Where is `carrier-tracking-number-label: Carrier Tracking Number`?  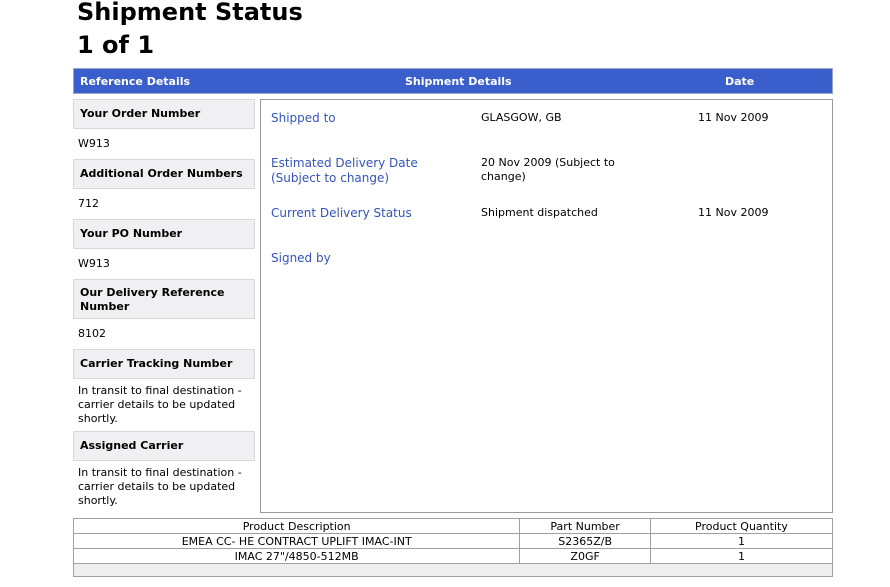
carrier-tracking-number-label: Carrier Tracking Number is located at coordinates (164, 364).